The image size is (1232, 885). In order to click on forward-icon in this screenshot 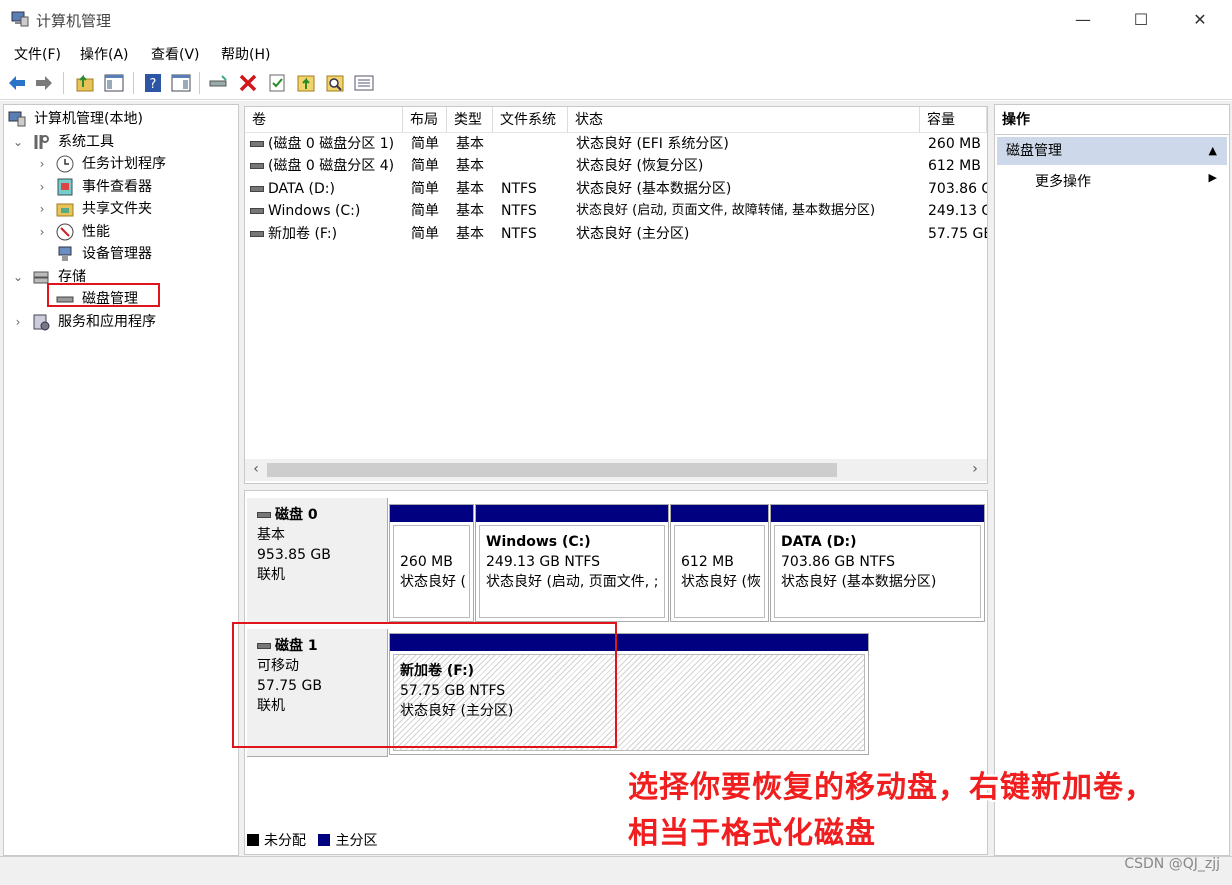, I will do `click(44, 83)`.